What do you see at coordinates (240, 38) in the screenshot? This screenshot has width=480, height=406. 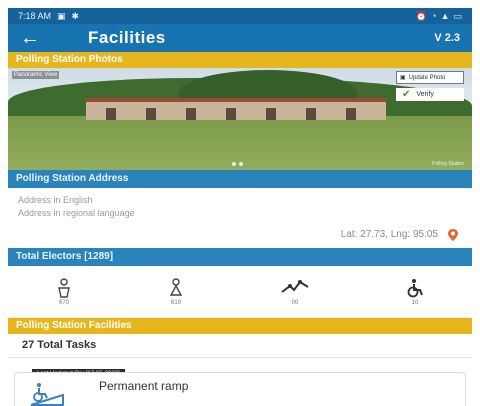 I see `app-bar: ← Facilities V 2.3` at bounding box center [240, 38].